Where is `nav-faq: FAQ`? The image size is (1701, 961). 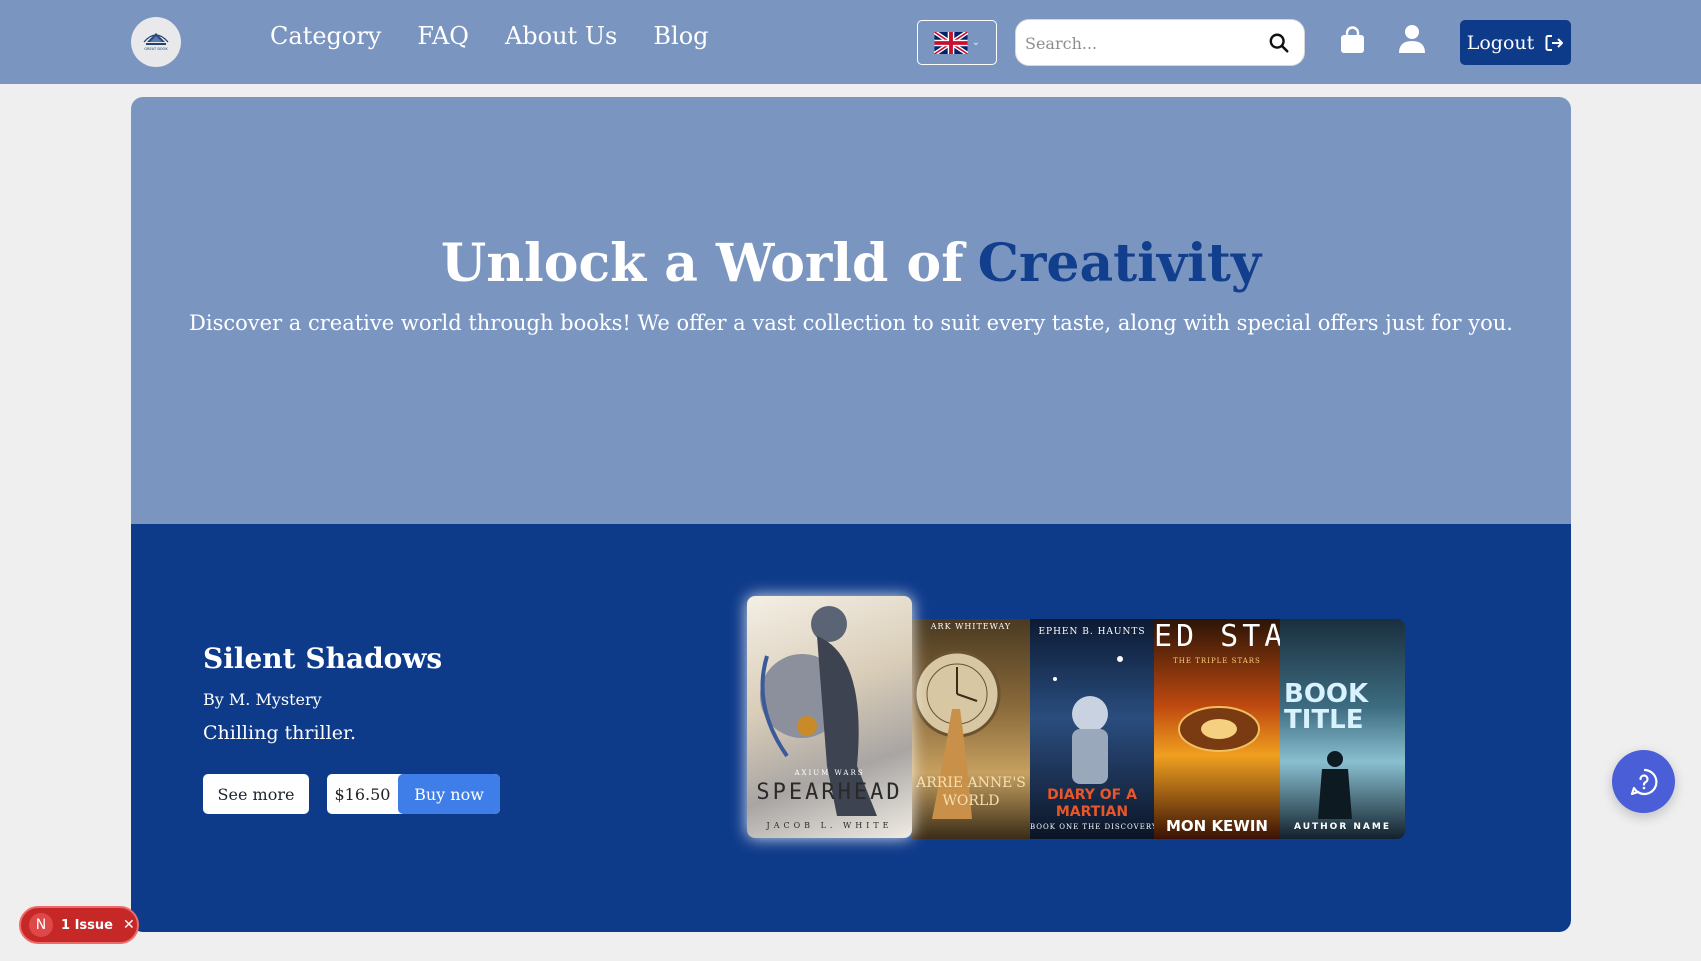
nav-faq: FAQ is located at coordinates (443, 36).